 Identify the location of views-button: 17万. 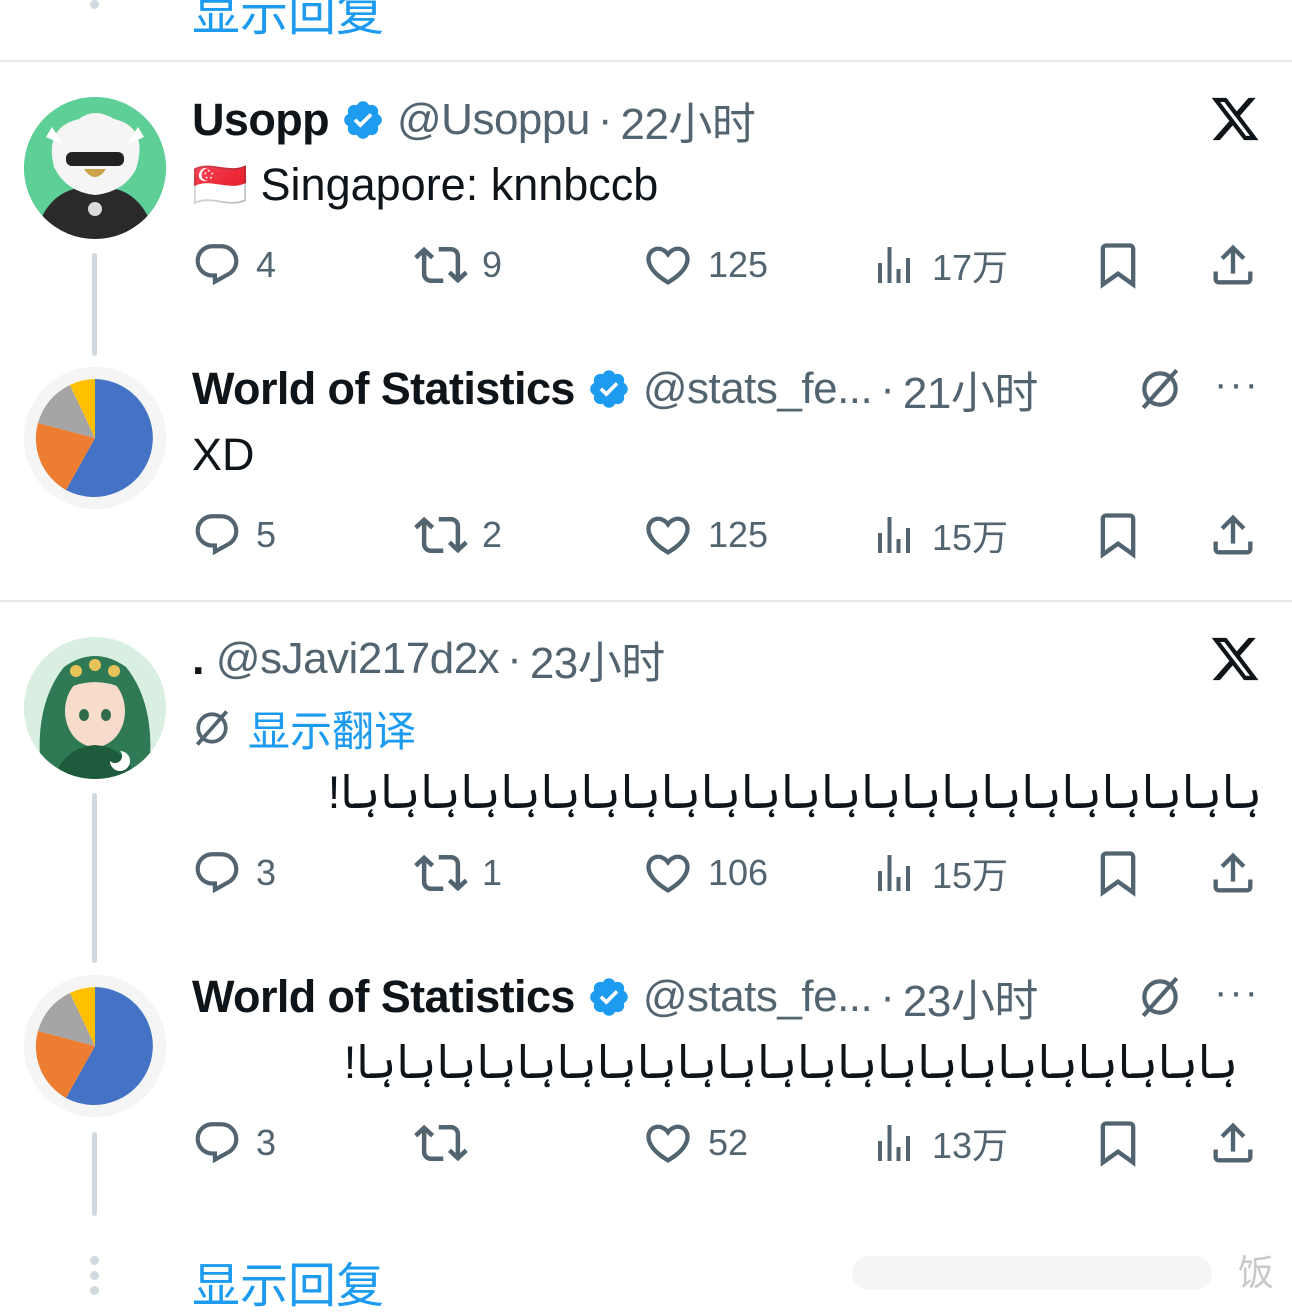
(939, 265).